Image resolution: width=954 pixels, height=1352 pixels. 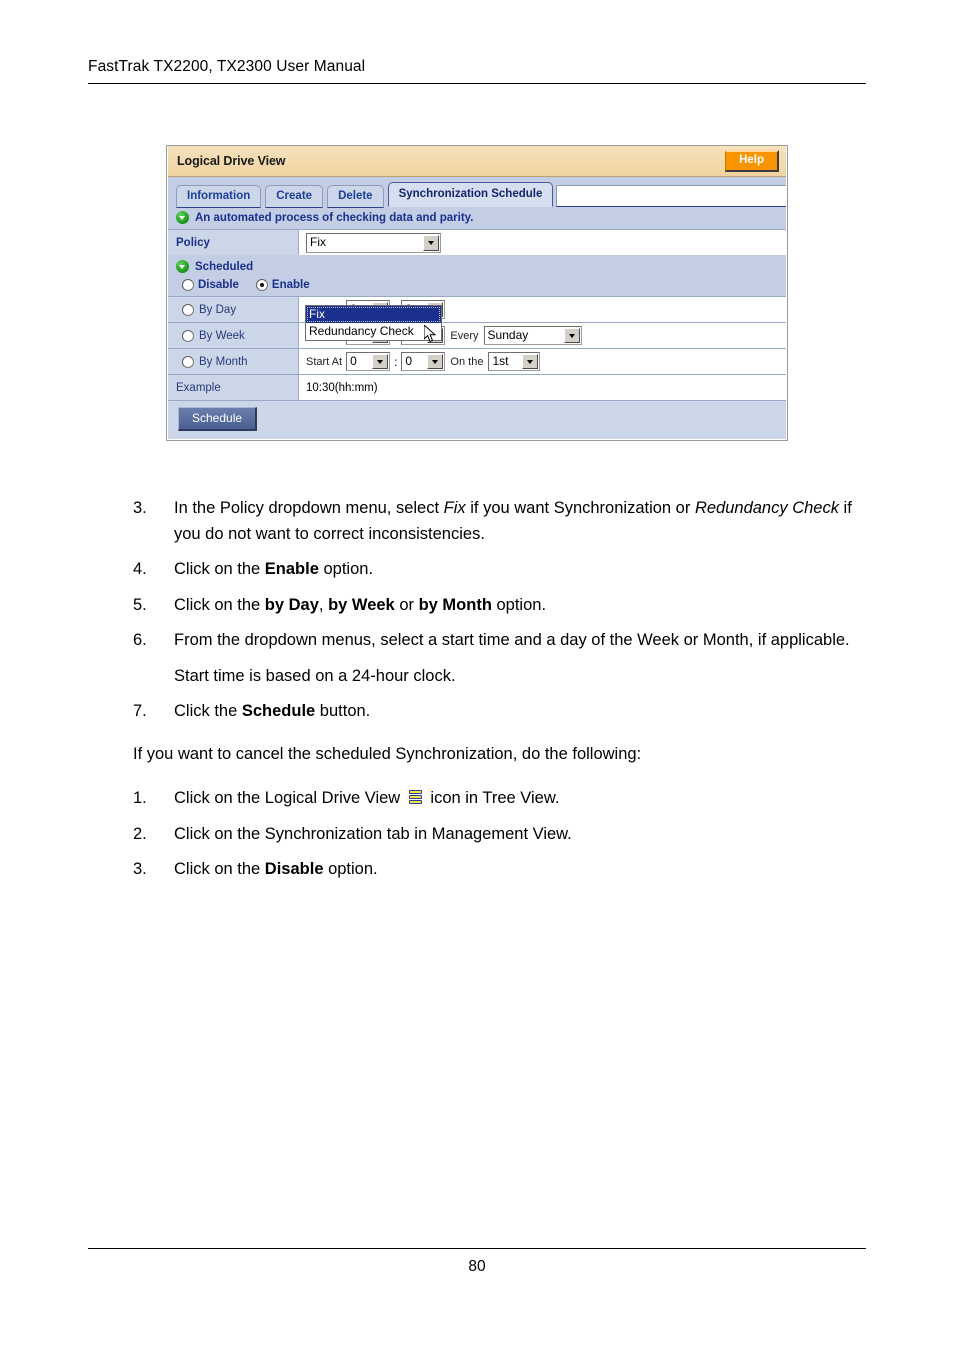 I want to click on by-month-ordinal-select: 1st, so click(x=514, y=361).